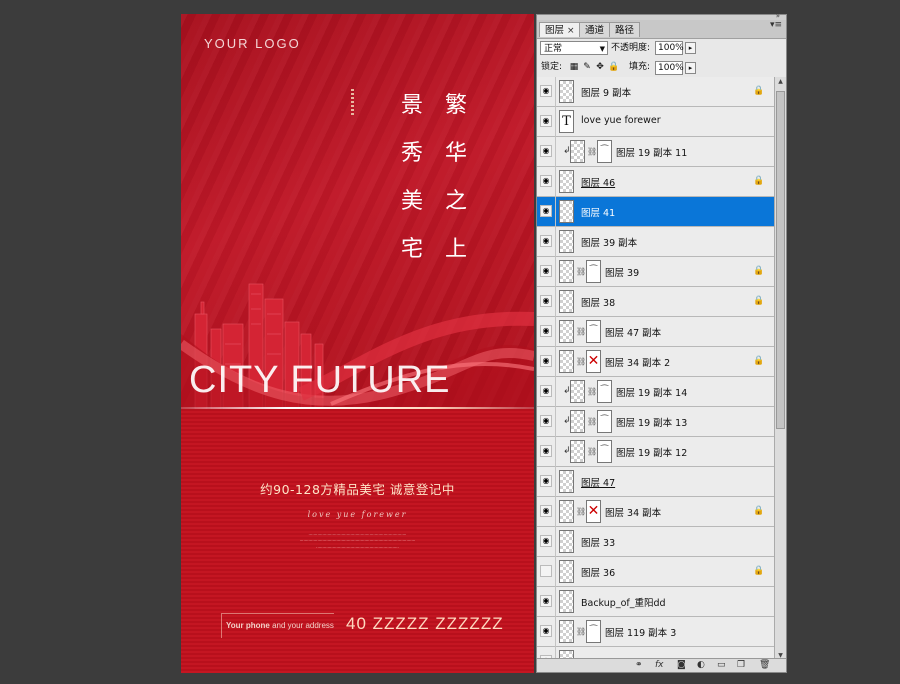 This screenshot has height=684, width=900. I want to click on group-folder-icon: ▭, so click(721, 665).